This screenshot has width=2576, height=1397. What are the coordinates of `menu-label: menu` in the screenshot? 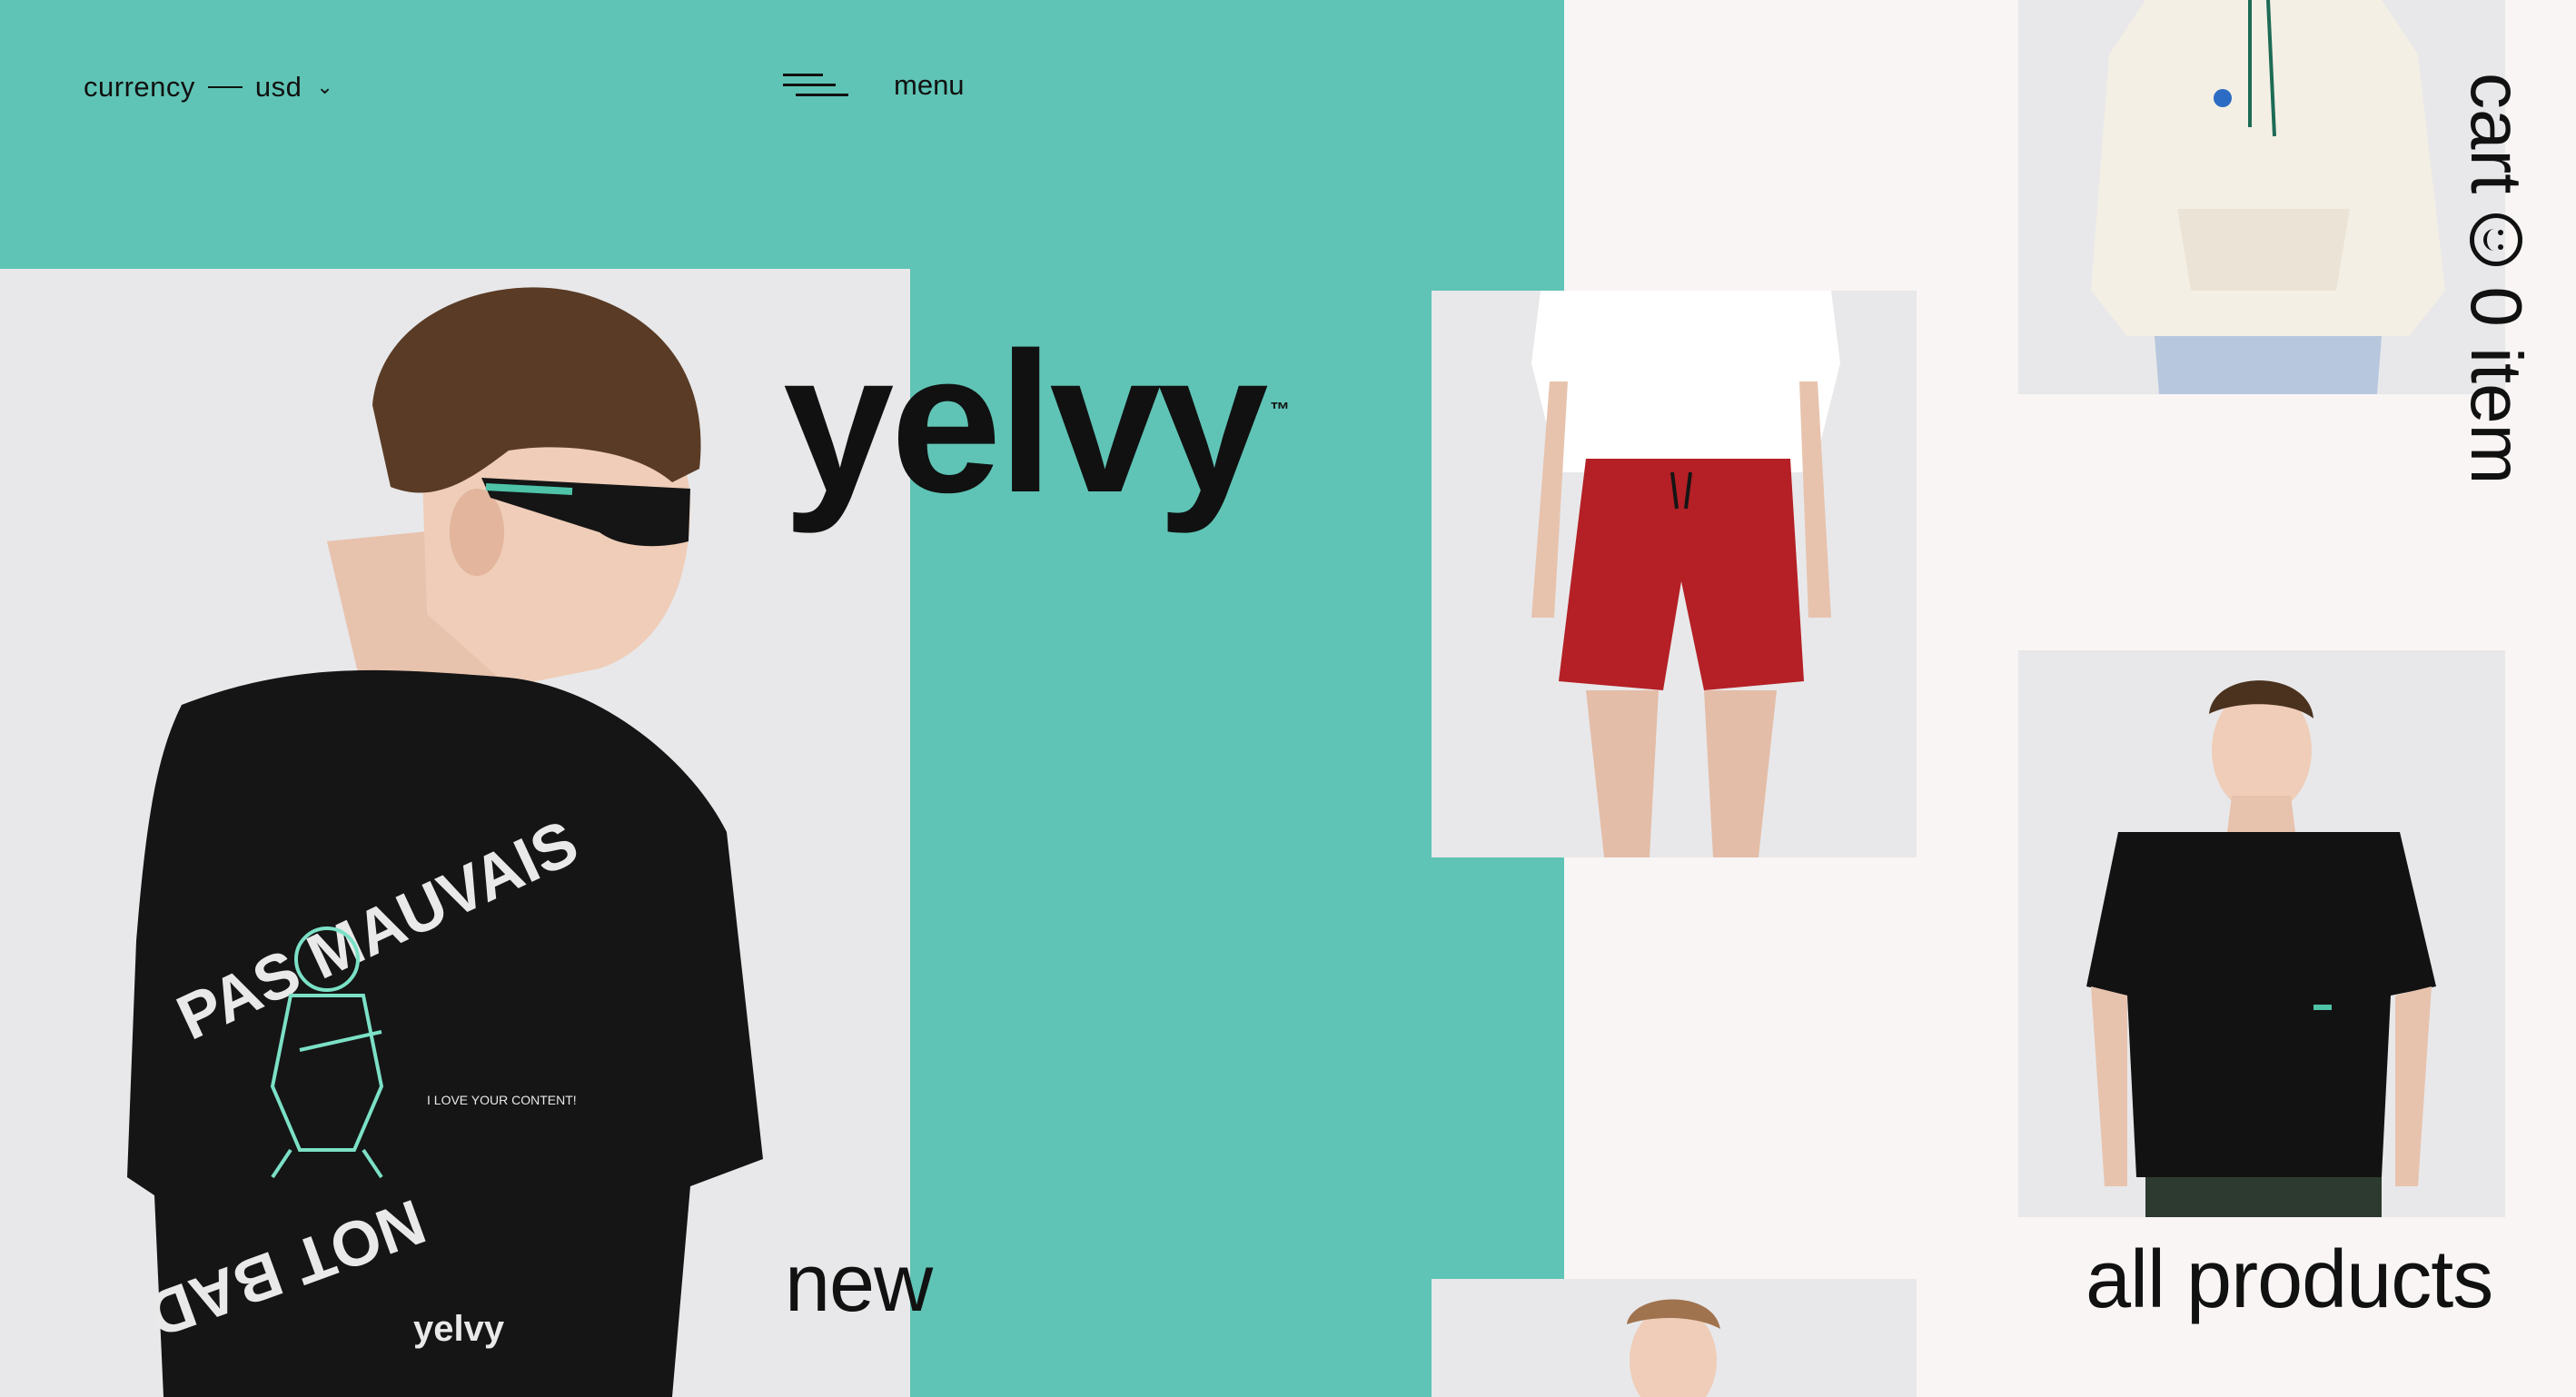 It's located at (929, 85).